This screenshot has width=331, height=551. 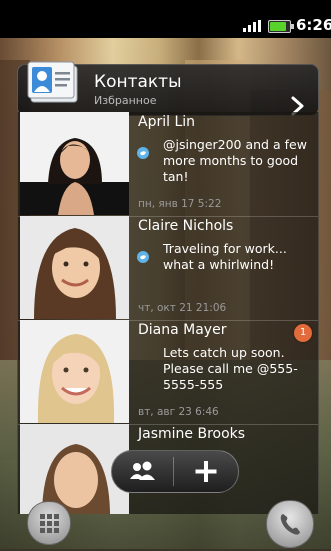 I want to click on contact-status-message: Traveling for work... what a whirlwind!, so click(x=225, y=256).